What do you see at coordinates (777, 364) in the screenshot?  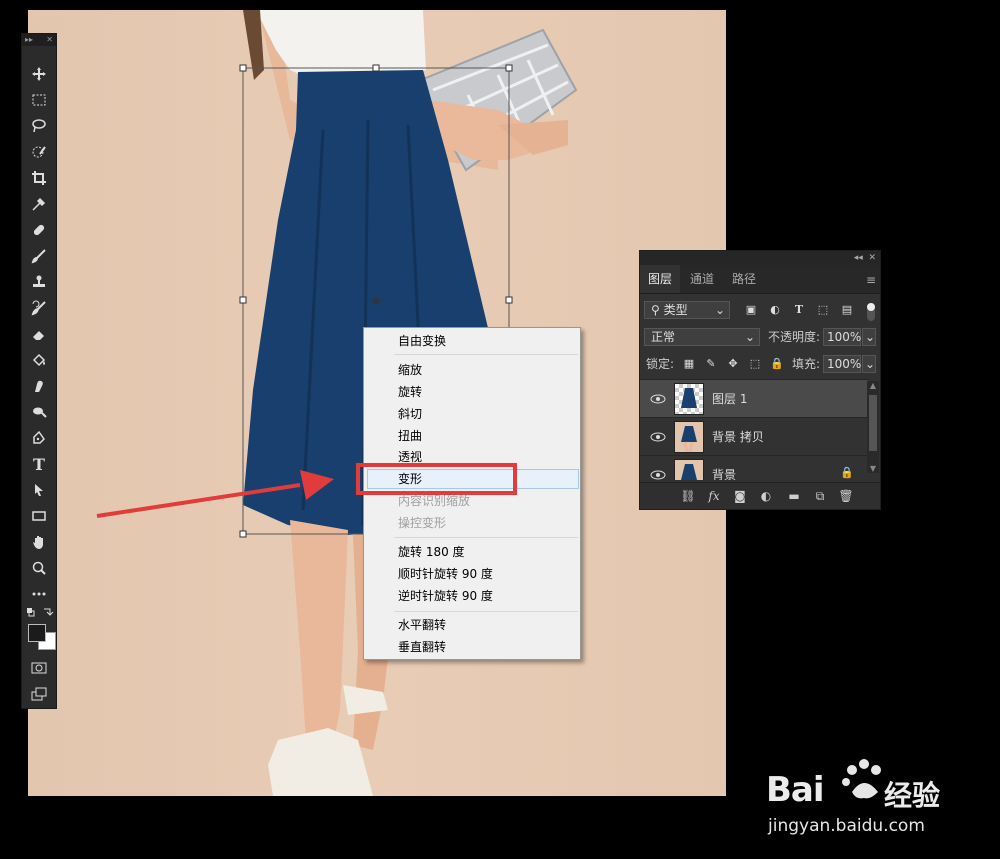 I see `lock-all-icon: 🔒` at bounding box center [777, 364].